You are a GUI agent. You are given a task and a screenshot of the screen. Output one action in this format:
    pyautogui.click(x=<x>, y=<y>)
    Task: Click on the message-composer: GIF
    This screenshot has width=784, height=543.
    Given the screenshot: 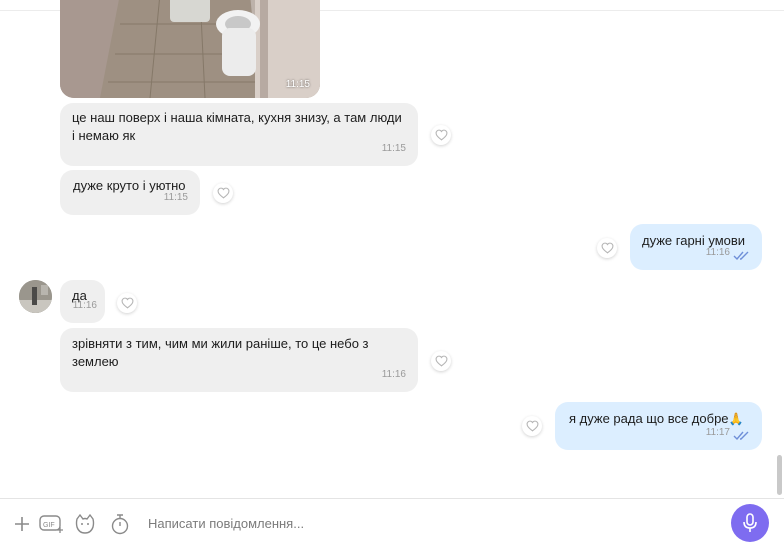 What is the action you would take?
    pyautogui.click(x=392, y=520)
    